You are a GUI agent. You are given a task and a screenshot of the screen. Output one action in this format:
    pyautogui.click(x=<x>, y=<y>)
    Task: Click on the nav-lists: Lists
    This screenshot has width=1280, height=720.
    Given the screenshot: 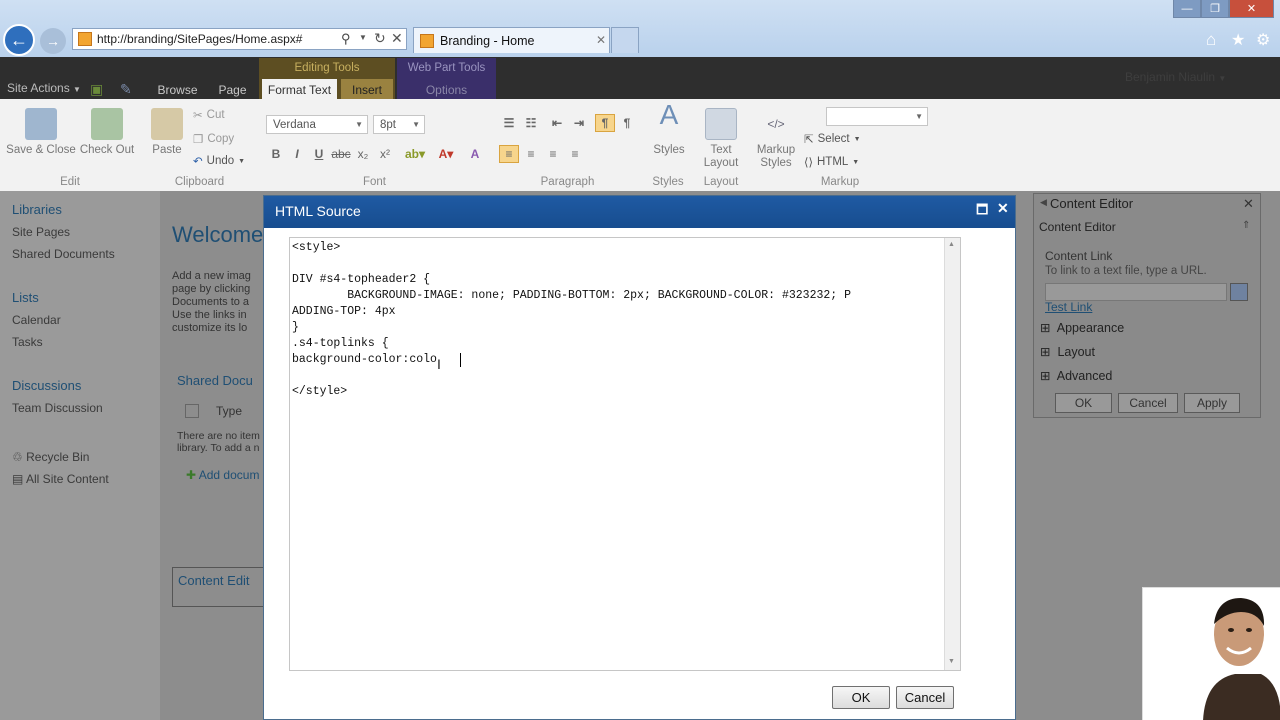 What is the action you would take?
    pyautogui.click(x=25, y=297)
    